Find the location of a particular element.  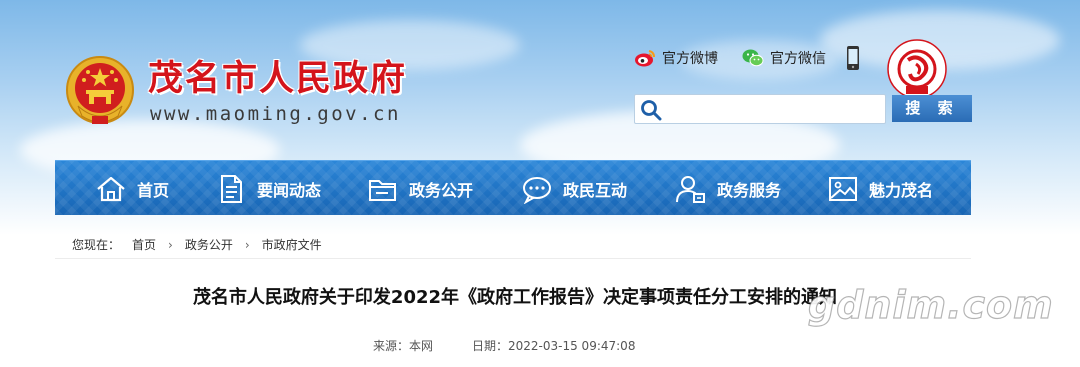

breadcrumb-item-home: 首页 is located at coordinates (144, 244).